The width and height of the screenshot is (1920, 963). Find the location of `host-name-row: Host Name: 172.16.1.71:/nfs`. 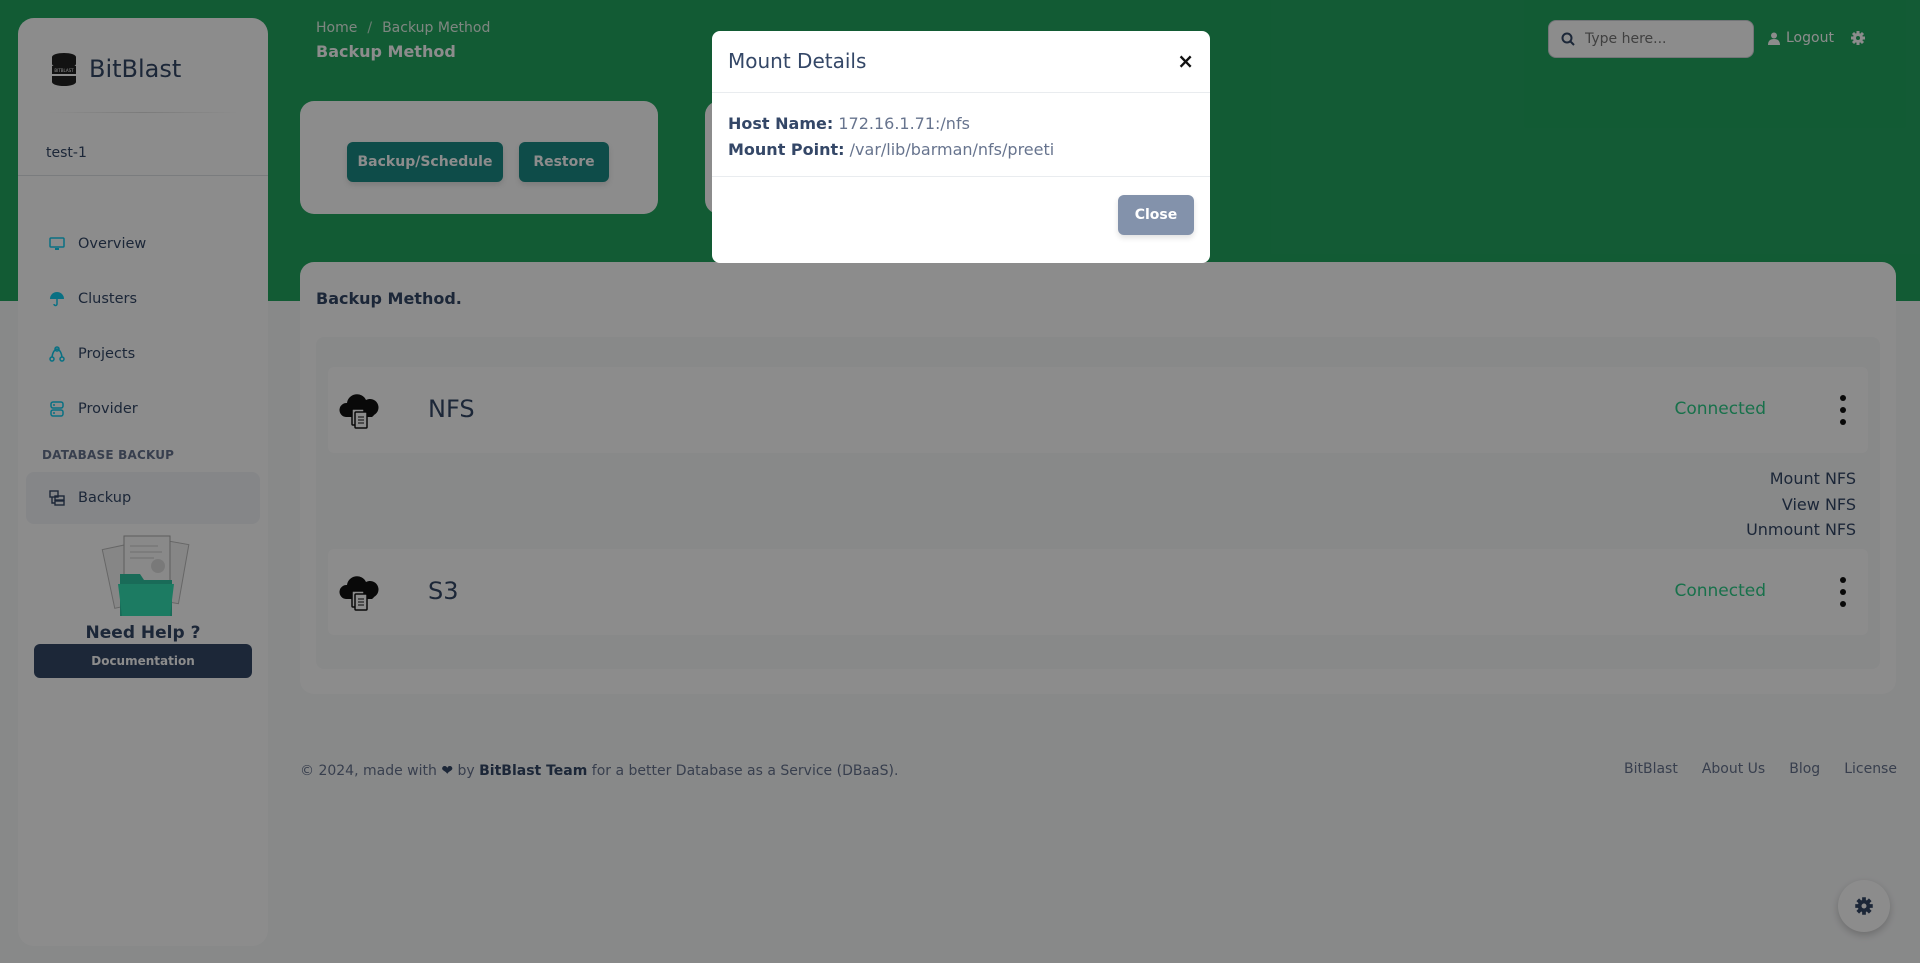

host-name-row: Host Name: 172.16.1.71:/nfs is located at coordinates (891, 124).